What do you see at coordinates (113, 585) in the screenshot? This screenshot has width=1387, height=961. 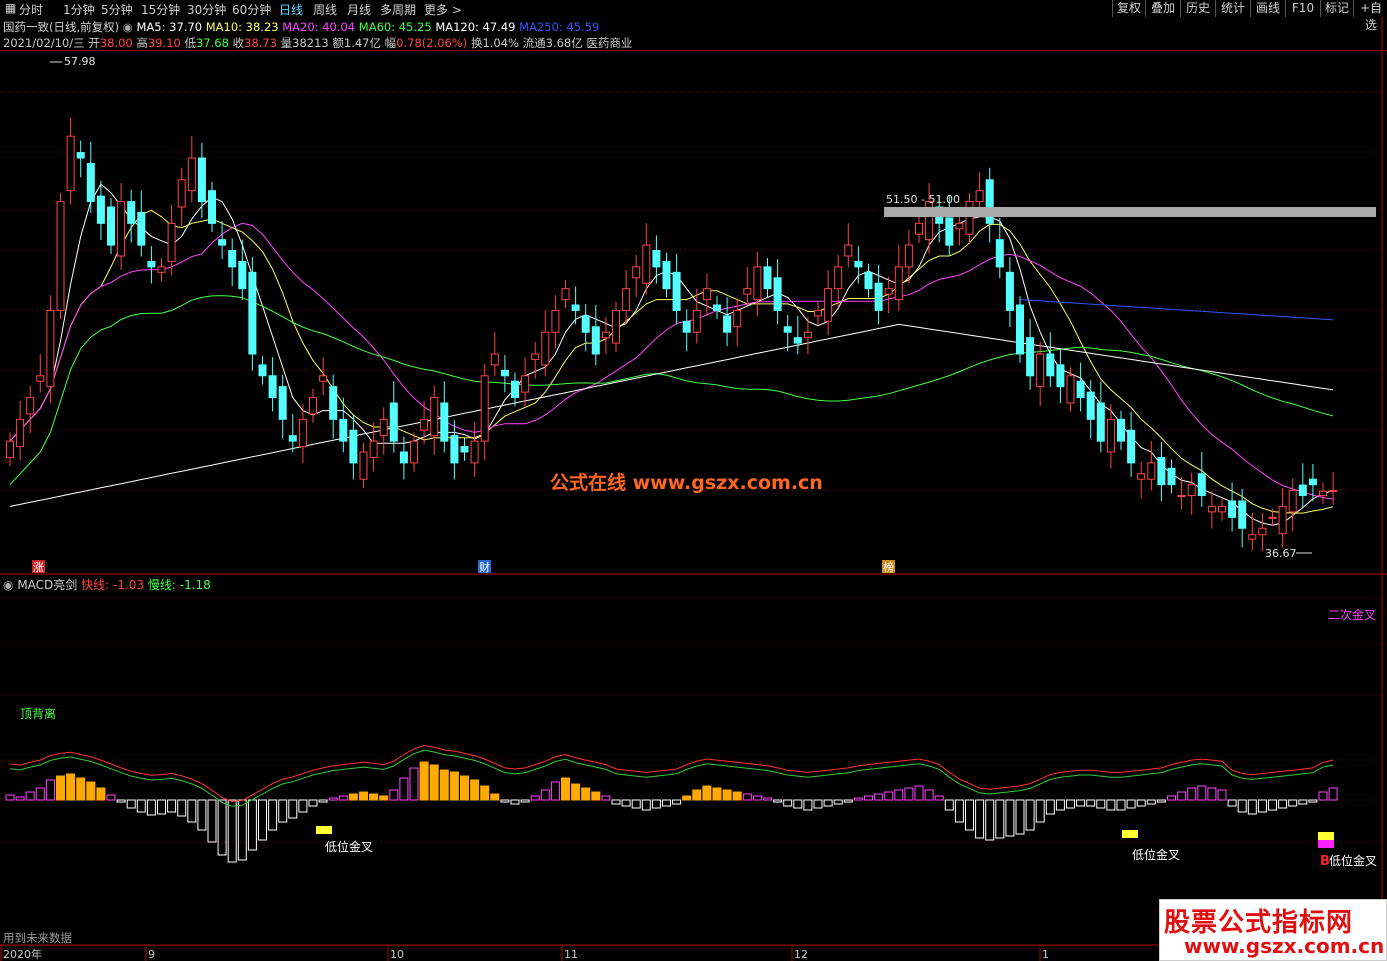 I see `fast-line-label: 快线: -1.03` at bounding box center [113, 585].